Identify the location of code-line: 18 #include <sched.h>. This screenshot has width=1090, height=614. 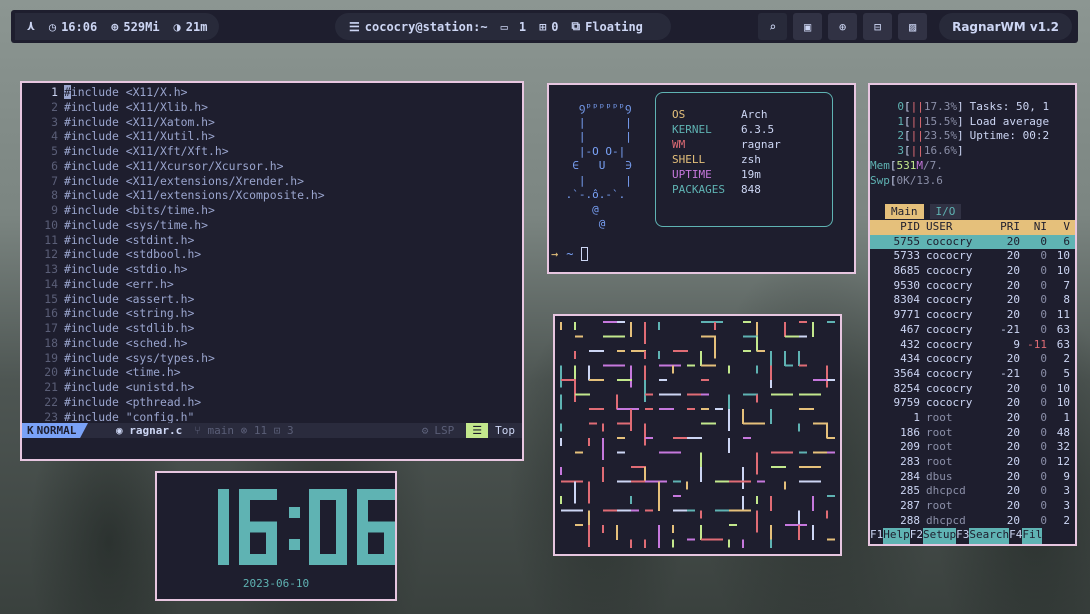
(272, 343).